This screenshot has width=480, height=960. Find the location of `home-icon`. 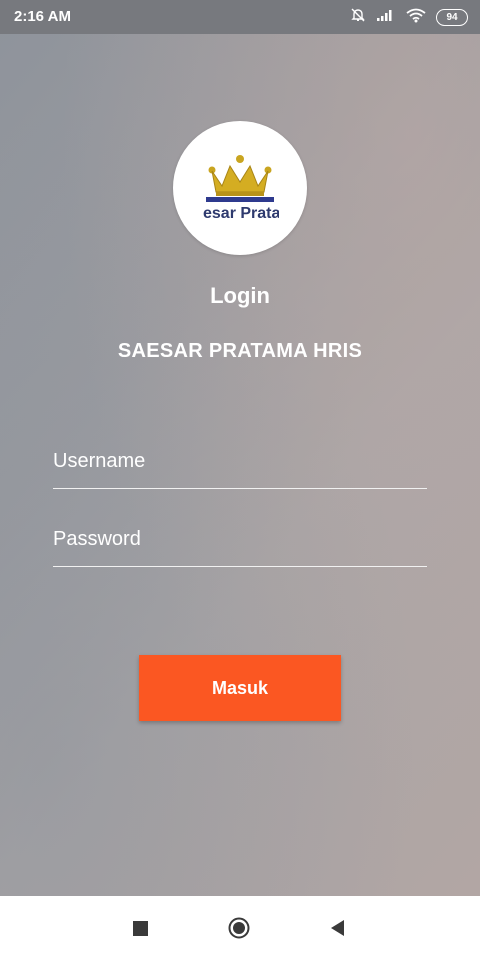

home-icon is located at coordinates (239, 928).